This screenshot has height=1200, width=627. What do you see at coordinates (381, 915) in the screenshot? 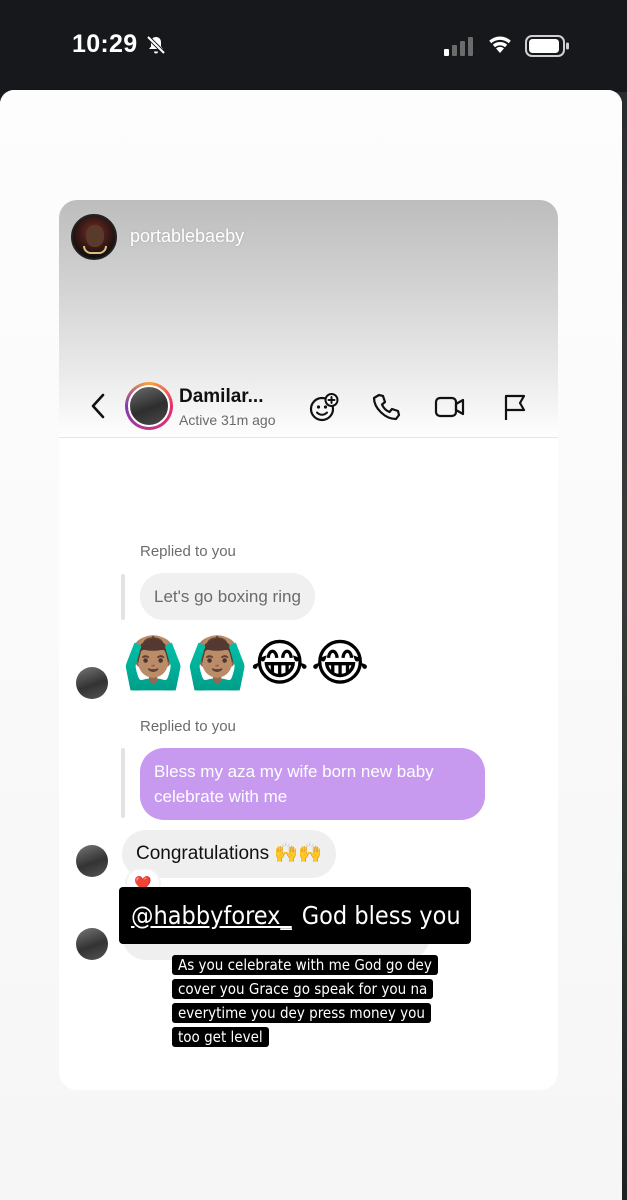
I see `overlay-bless-text: God bless you` at bounding box center [381, 915].